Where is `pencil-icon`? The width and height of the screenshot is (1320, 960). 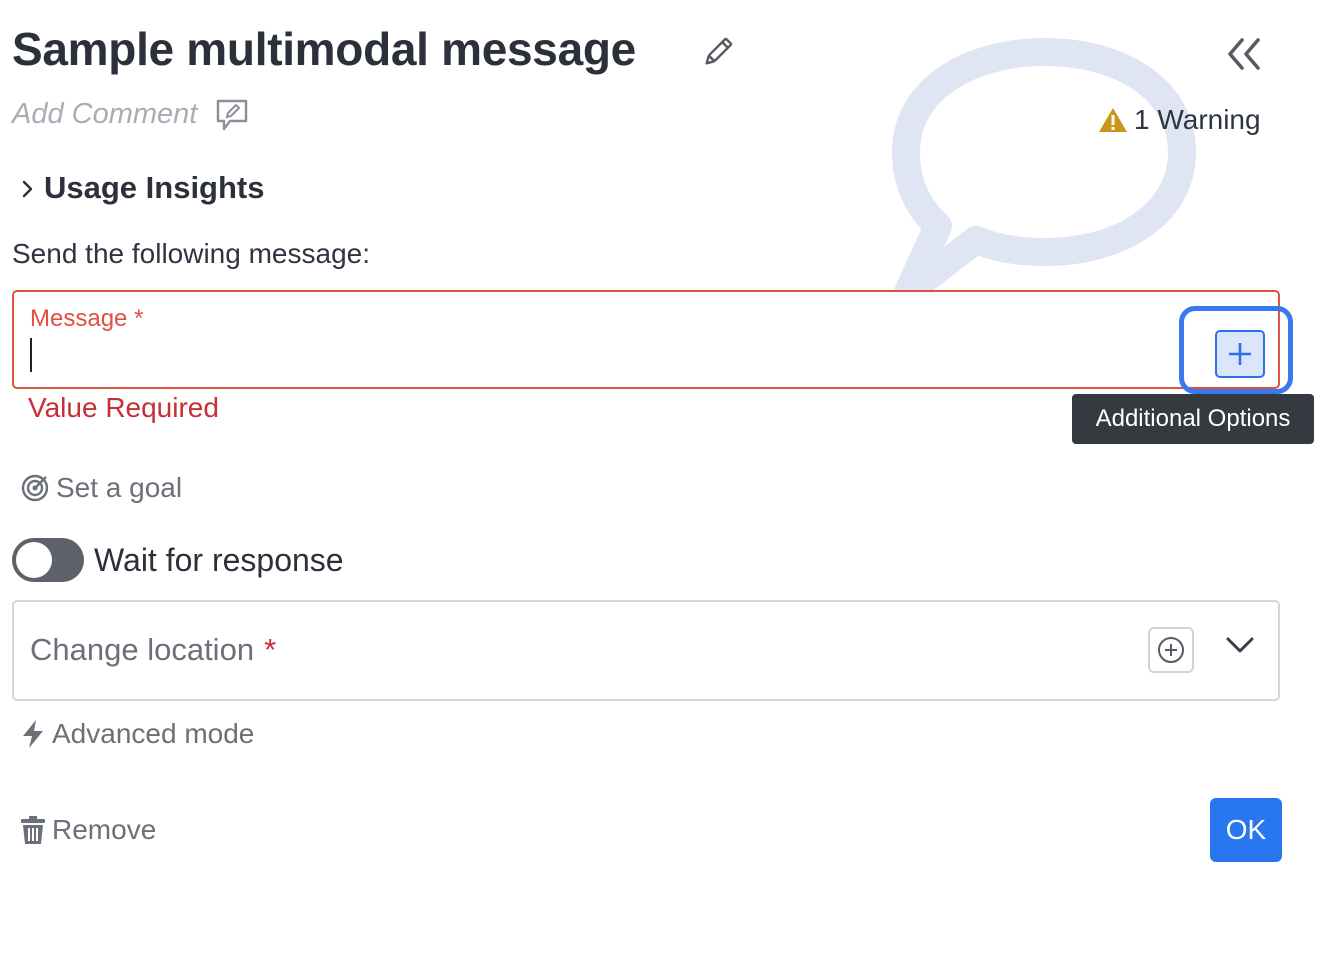 pencil-icon is located at coordinates (718, 52).